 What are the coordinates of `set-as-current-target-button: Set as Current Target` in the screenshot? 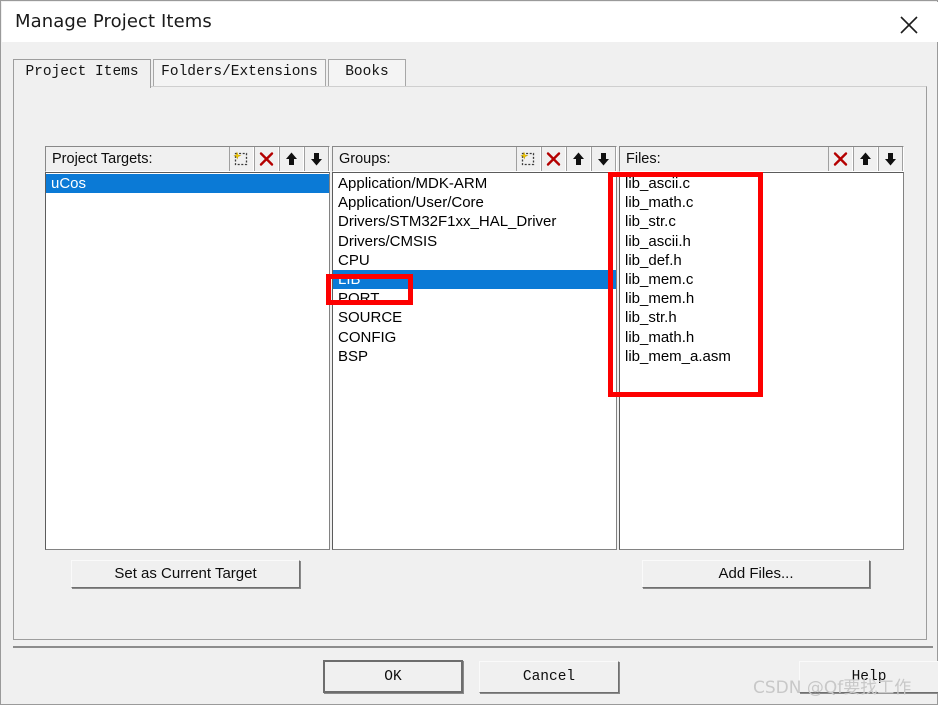 It's located at (185, 574).